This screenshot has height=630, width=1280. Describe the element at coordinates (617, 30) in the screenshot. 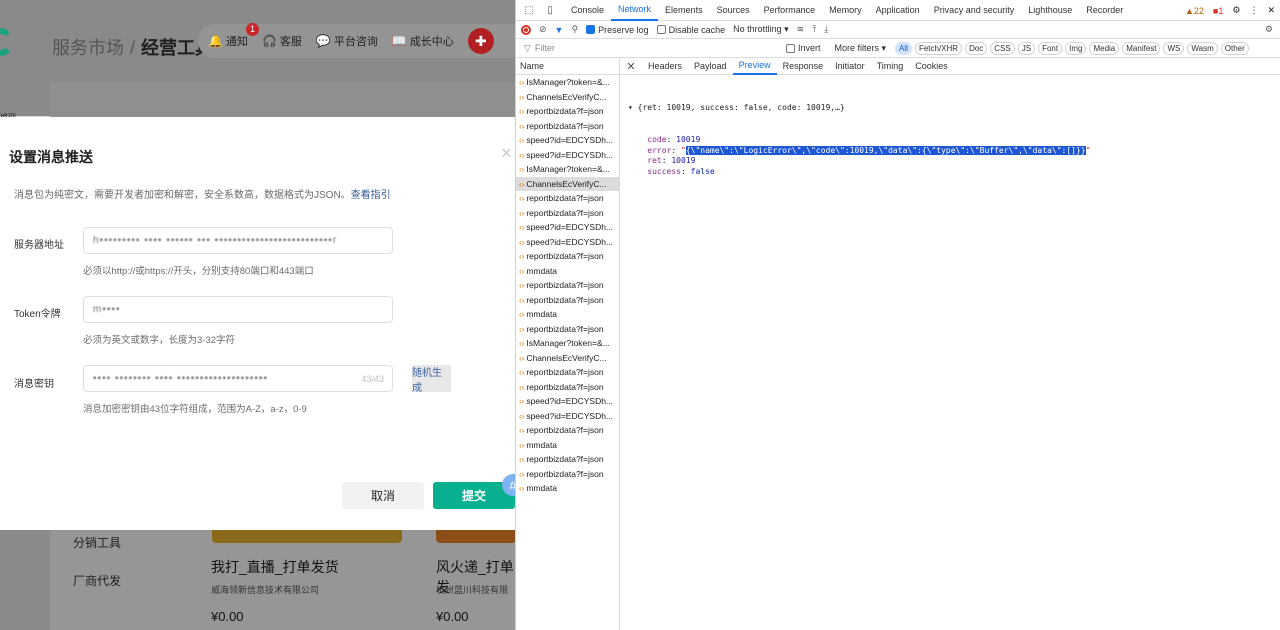

I see `preserve-log-checkbox: Preserve log` at that location.